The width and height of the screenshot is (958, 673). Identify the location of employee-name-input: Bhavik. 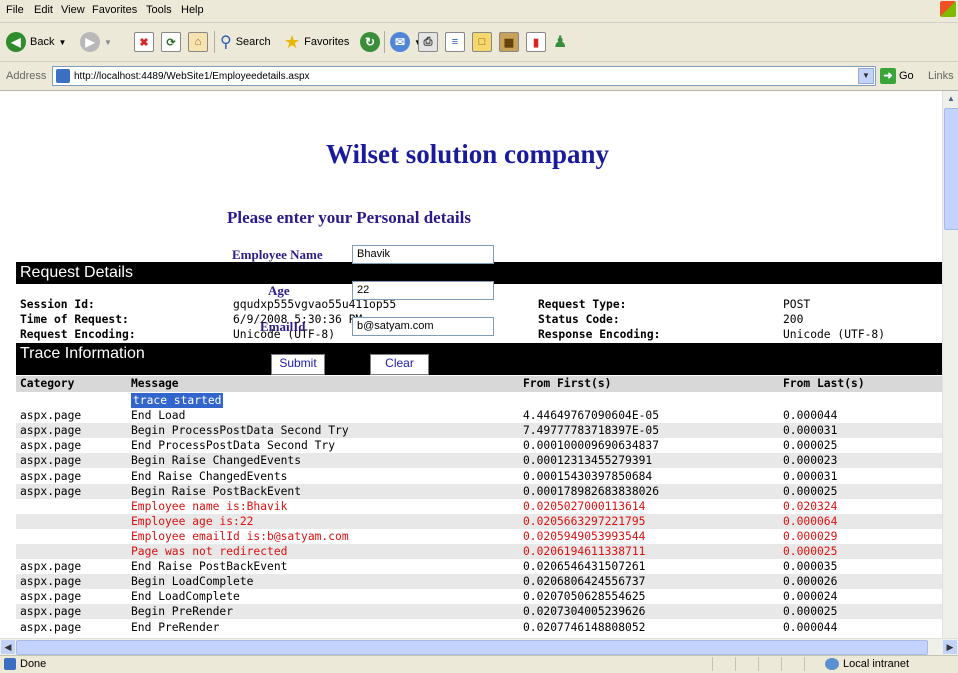
(423, 254).